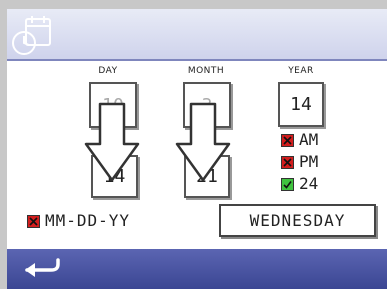  What do you see at coordinates (31, 35) in the screenshot?
I see `calendar-clock-icon` at bounding box center [31, 35].